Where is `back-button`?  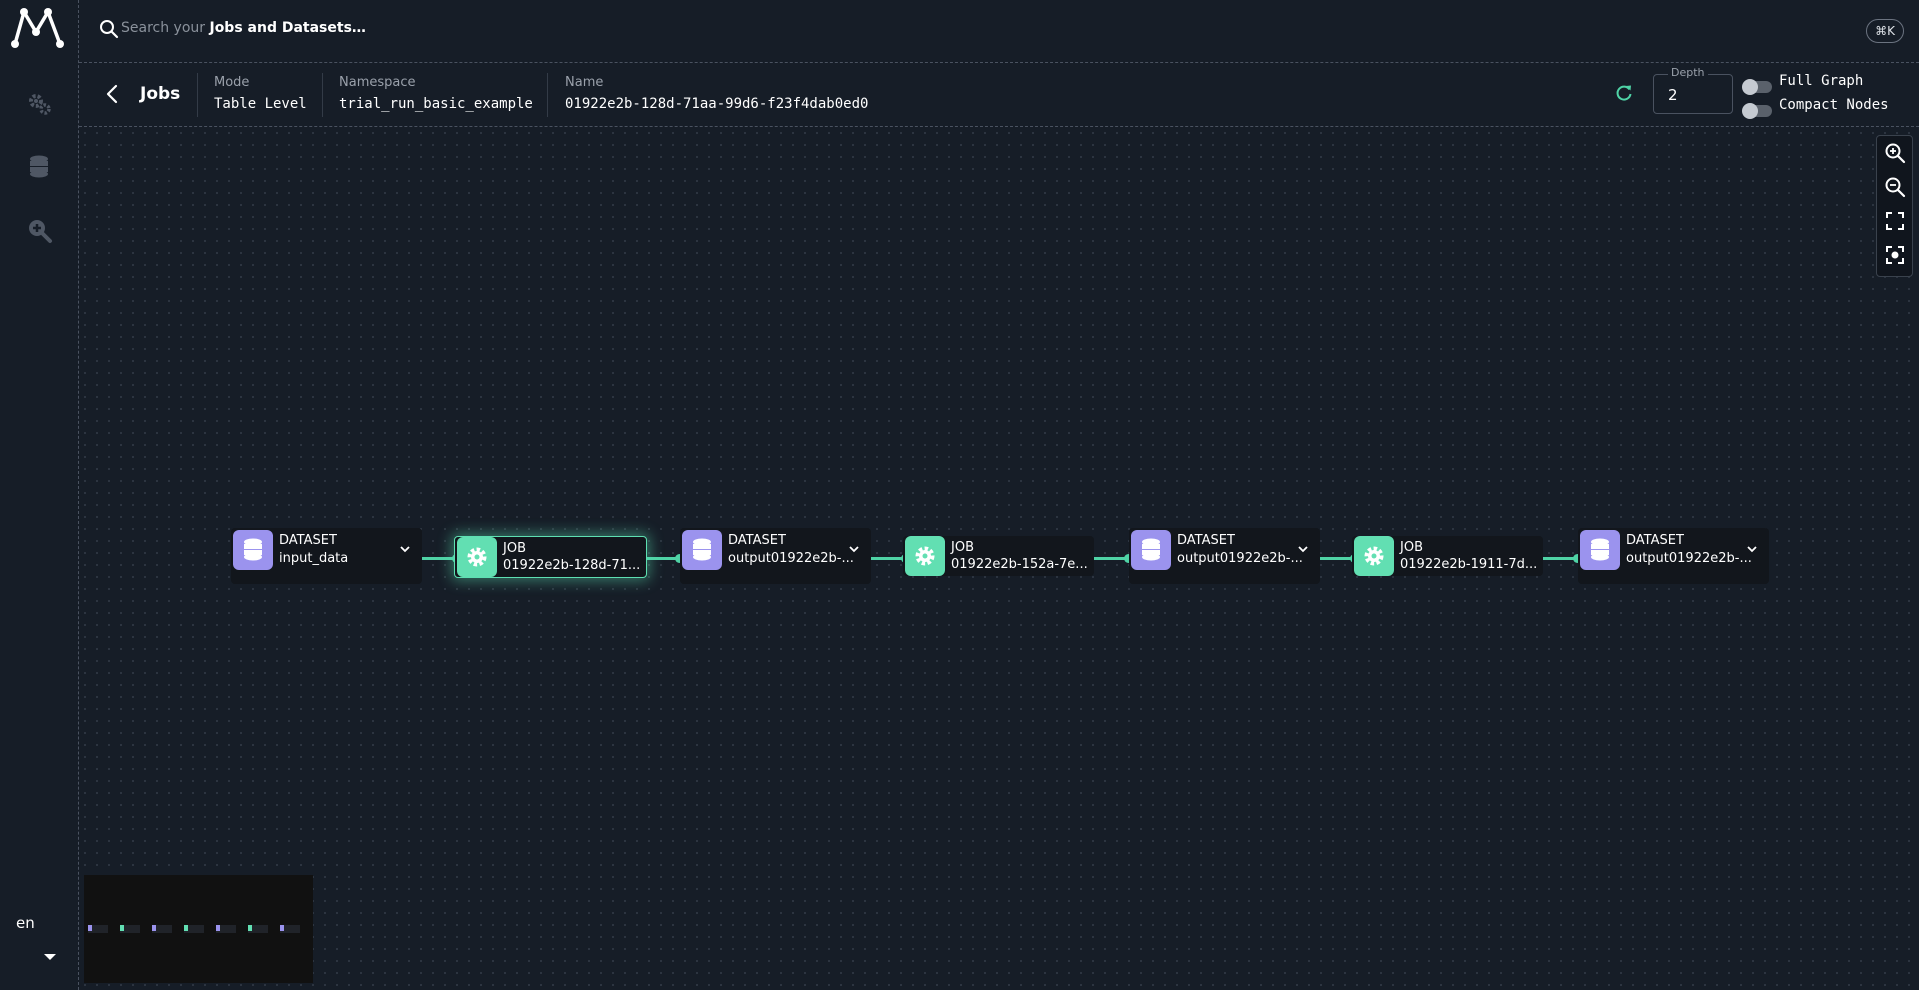
back-button is located at coordinates (112, 94).